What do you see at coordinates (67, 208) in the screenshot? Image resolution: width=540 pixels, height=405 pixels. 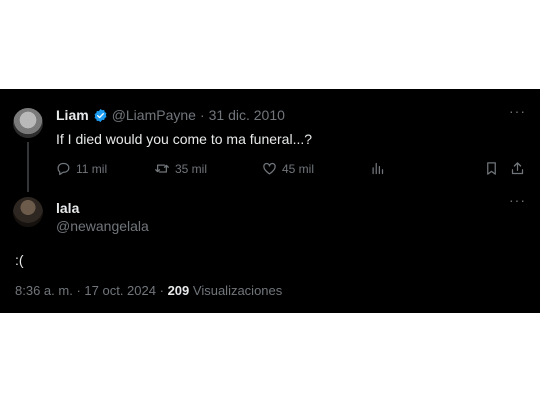 I see `reply-author-name: lala` at bounding box center [67, 208].